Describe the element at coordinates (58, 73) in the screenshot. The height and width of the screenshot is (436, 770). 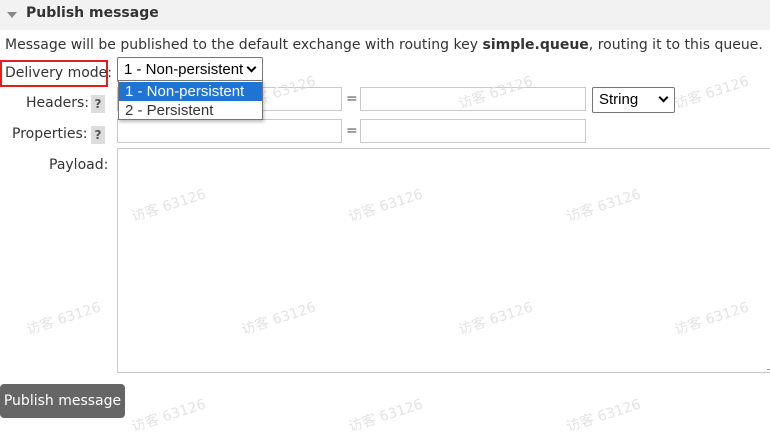
I see `delivery-mode-label: Delivery mode:` at that location.